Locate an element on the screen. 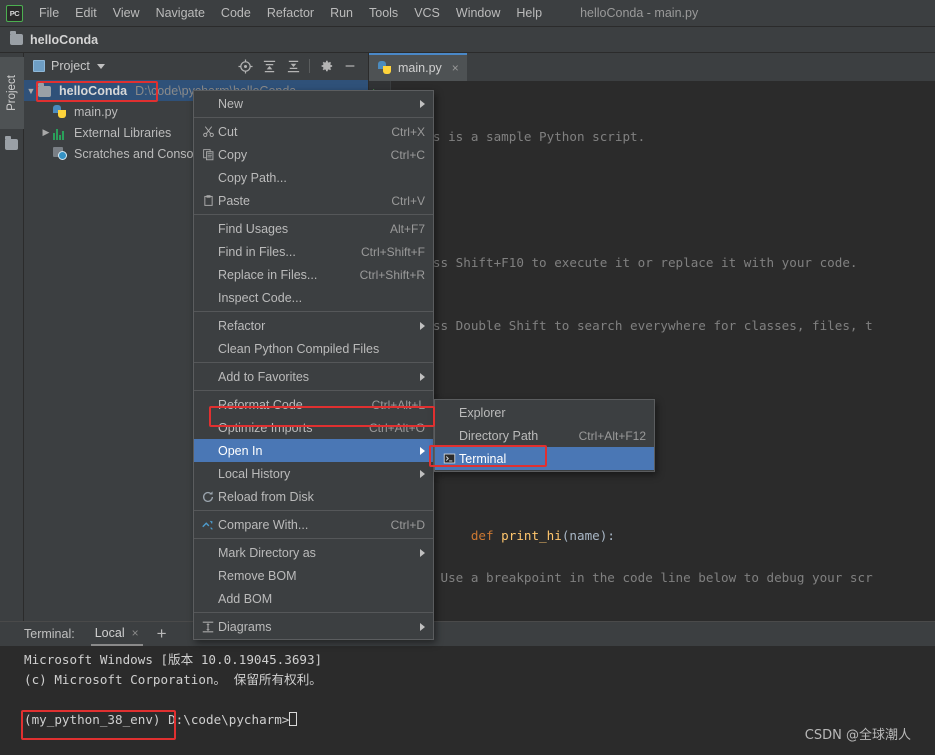 The height and width of the screenshot is (755, 935). collapse-all-icon is located at coordinates (293, 66).